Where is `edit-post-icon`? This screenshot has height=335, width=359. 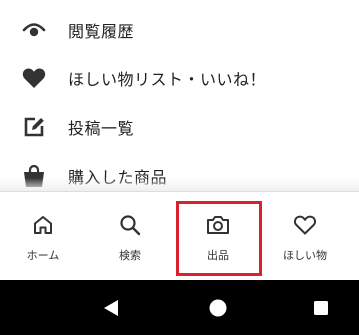
edit-post-icon is located at coordinates (34, 127).